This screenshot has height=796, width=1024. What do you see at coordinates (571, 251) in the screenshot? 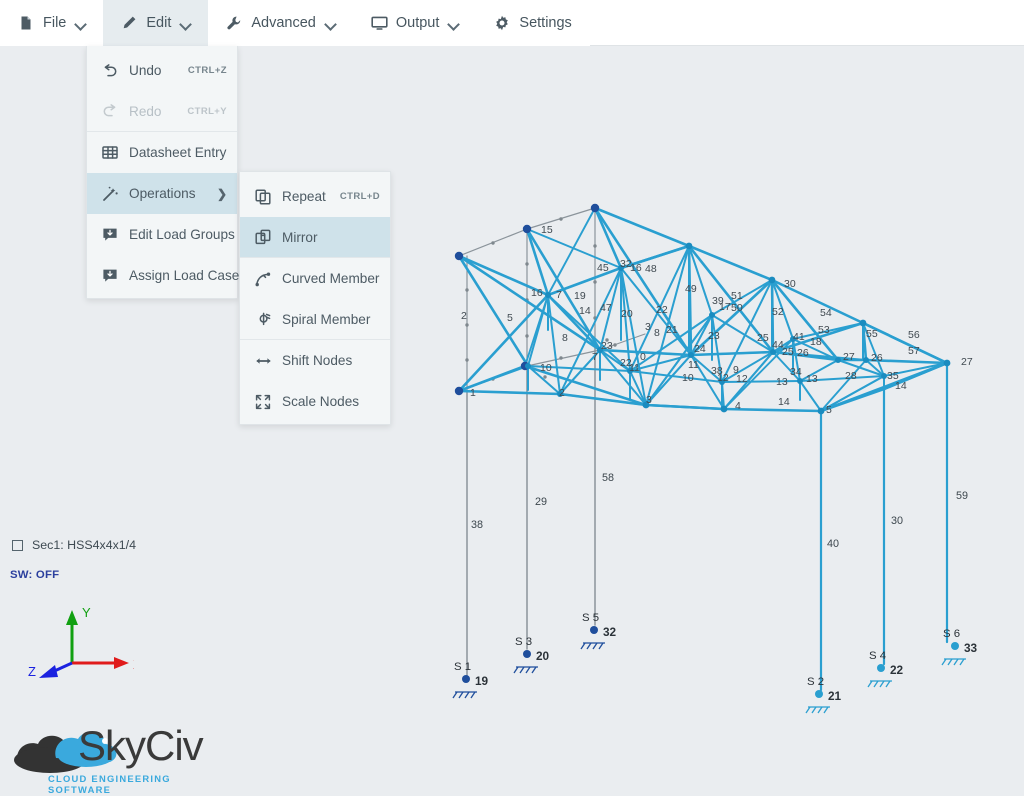
I see `member-brace` at bounding box center [571, 251].